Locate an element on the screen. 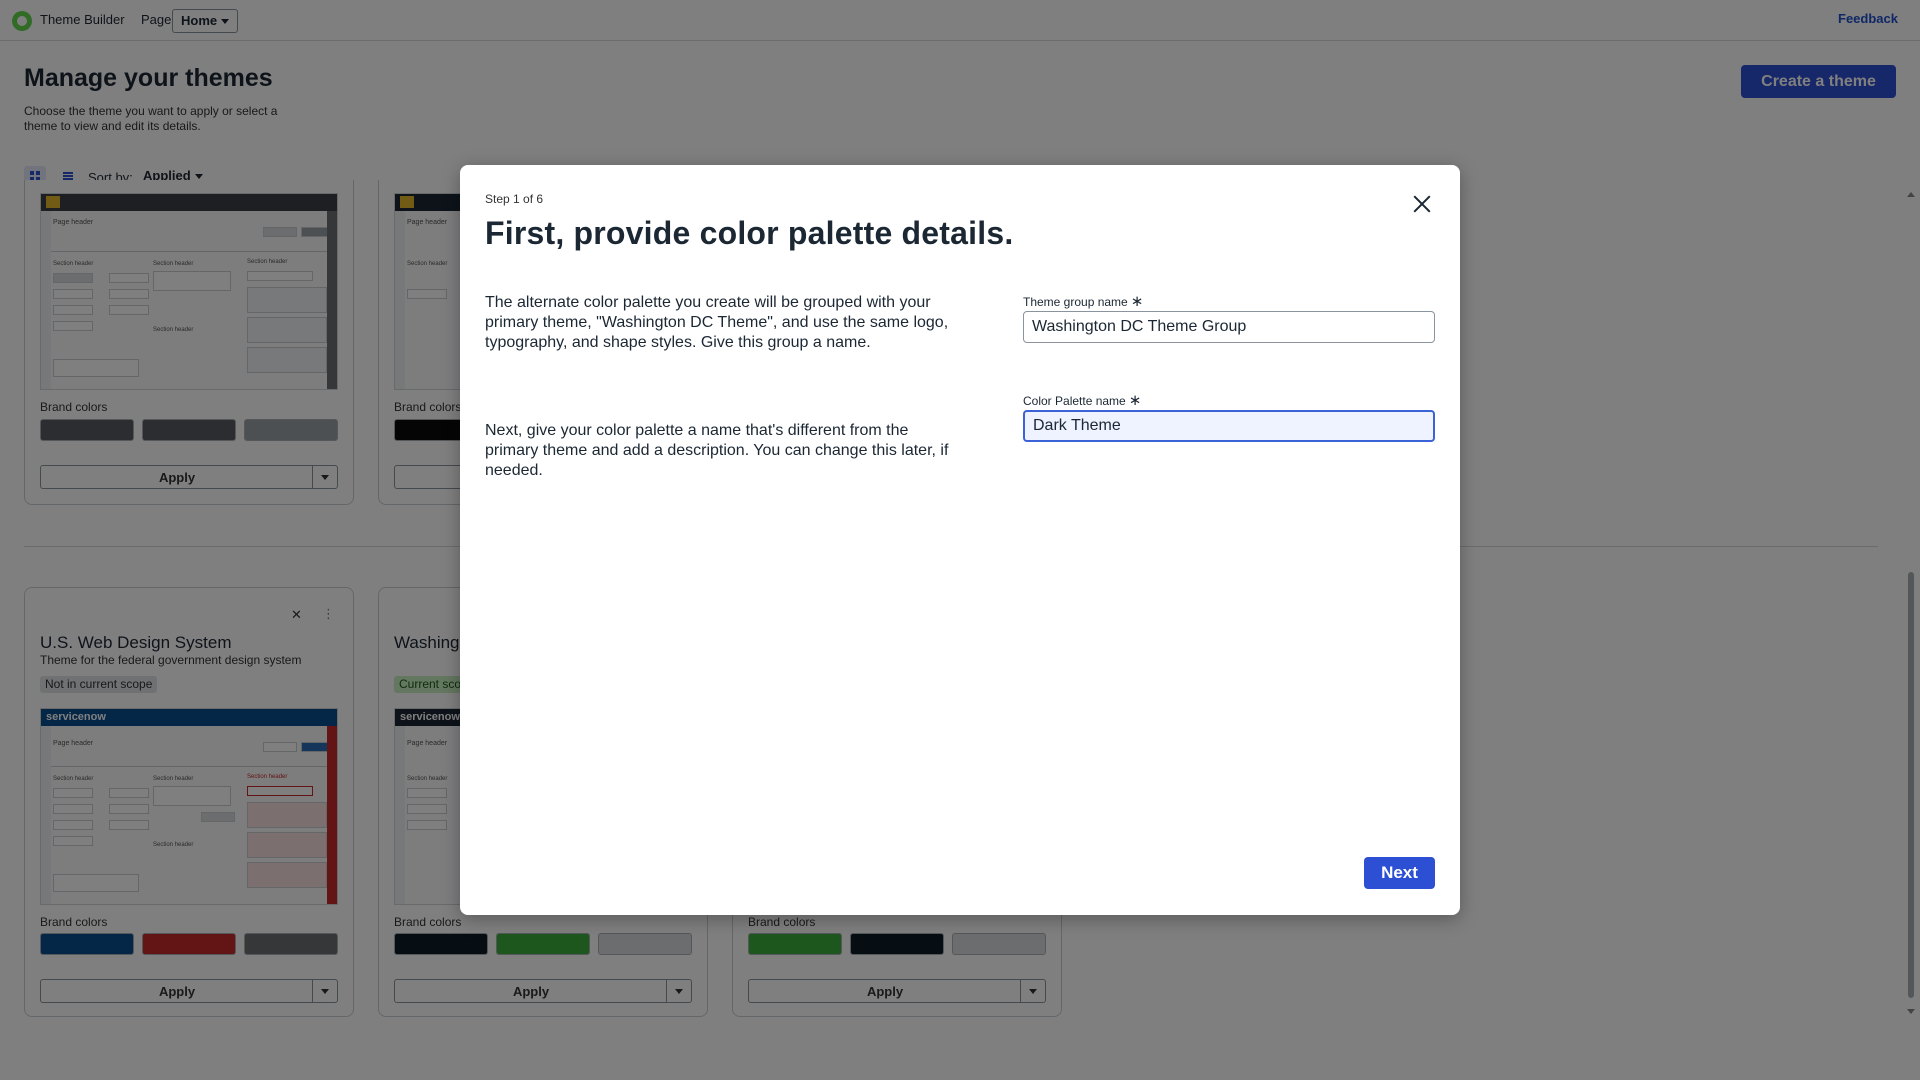 The width and height of the screenshot is (1920, 1080). color-palette-name-label: Color Palette name ∗ is located at coordinates (1082, 400).